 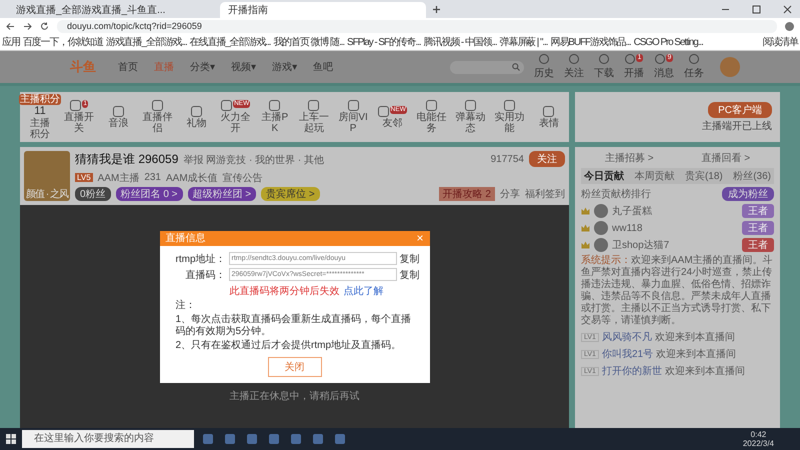 I want to click on room-badge: 粉丝团名 0 >, so click(x=149, y=194).